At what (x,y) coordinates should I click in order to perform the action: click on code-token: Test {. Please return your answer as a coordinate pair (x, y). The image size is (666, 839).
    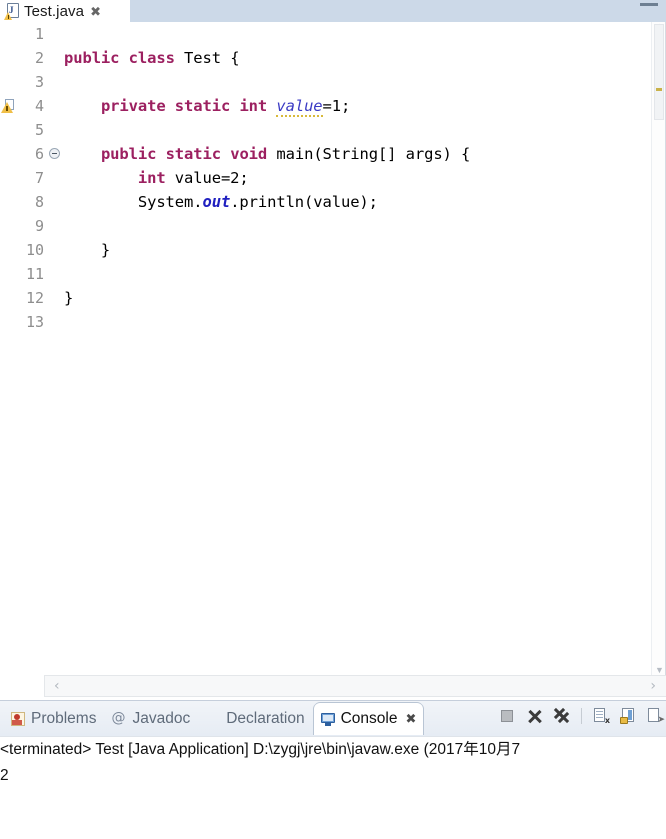
    Looking at the image, I should click on (207, 58).